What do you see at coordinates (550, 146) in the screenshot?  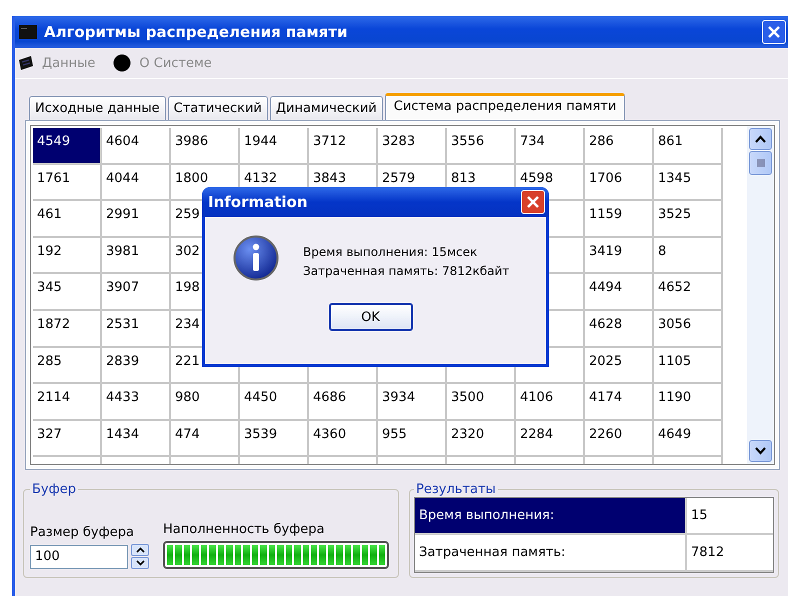 I see `table-cell: 734` at bounding box center [550, 146].